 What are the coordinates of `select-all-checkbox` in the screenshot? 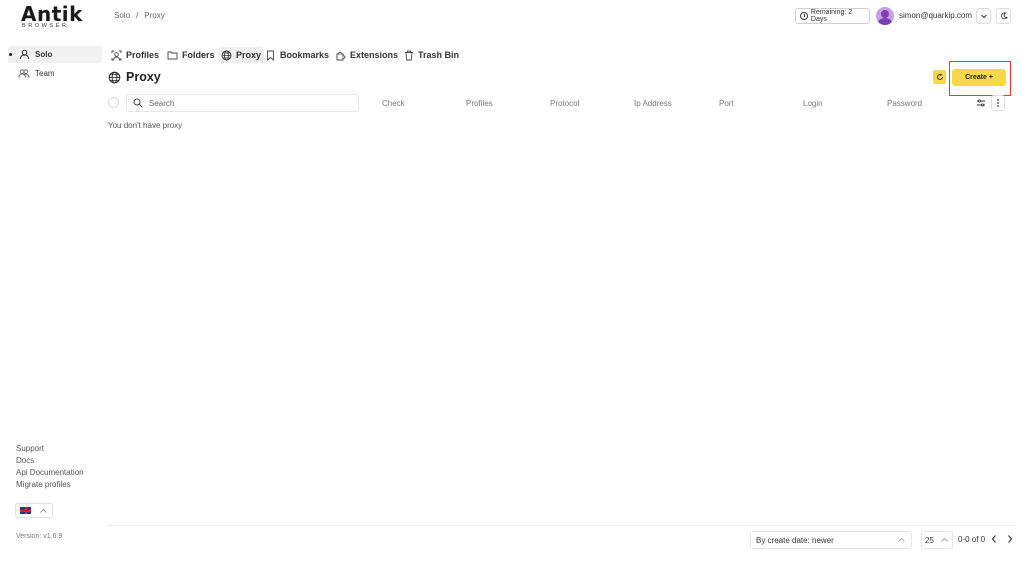 It's located at (113, 102).